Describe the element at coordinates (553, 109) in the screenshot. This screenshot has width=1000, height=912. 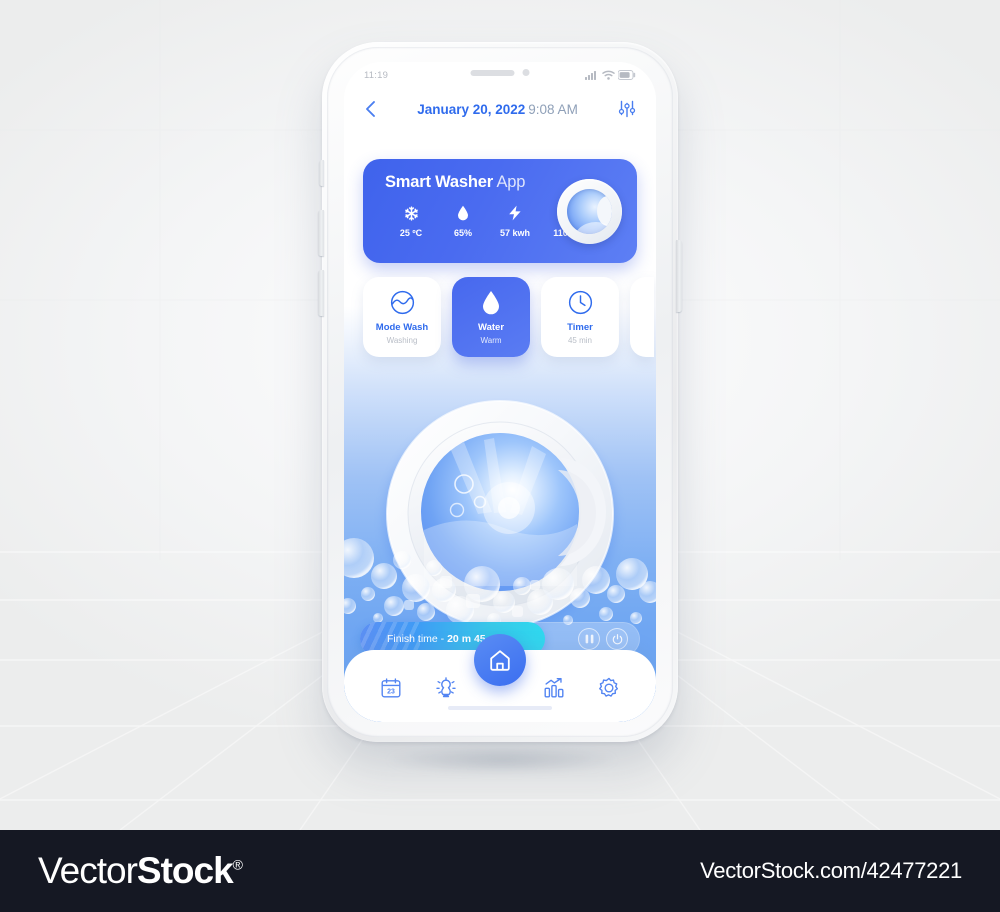
I see `header-time: 9:08 AM` at that location.